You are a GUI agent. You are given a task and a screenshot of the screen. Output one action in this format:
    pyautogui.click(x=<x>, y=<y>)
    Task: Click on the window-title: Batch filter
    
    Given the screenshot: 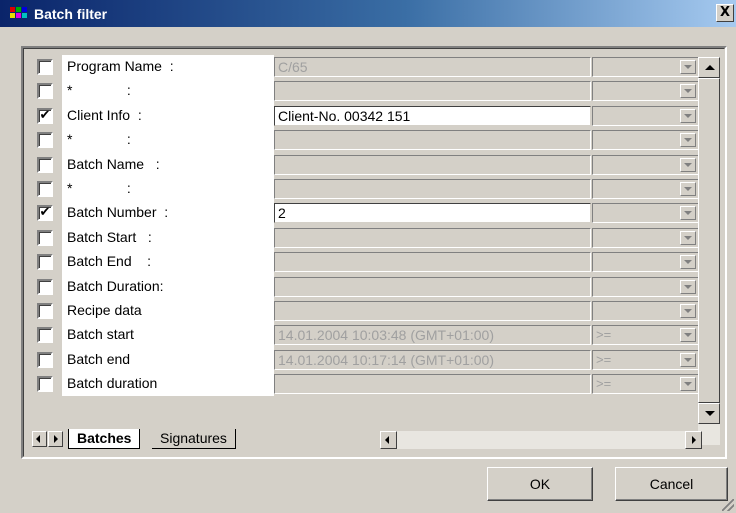 What is the action you would take?
    pyautogui.click(x=71, y=13)
    